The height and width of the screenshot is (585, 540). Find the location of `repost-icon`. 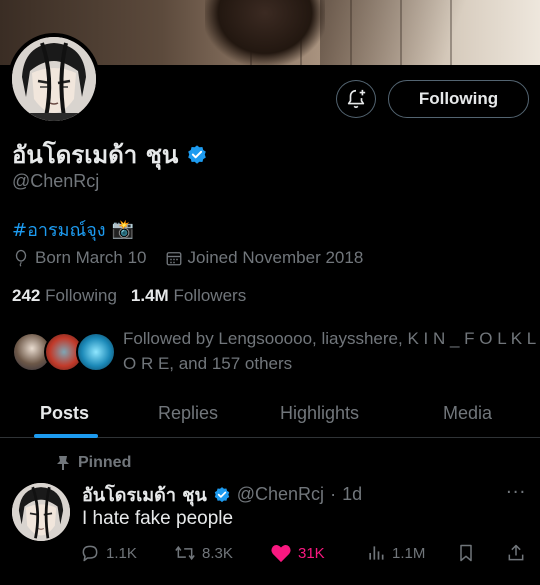

repost-icon is located at coordinates (185, 553).